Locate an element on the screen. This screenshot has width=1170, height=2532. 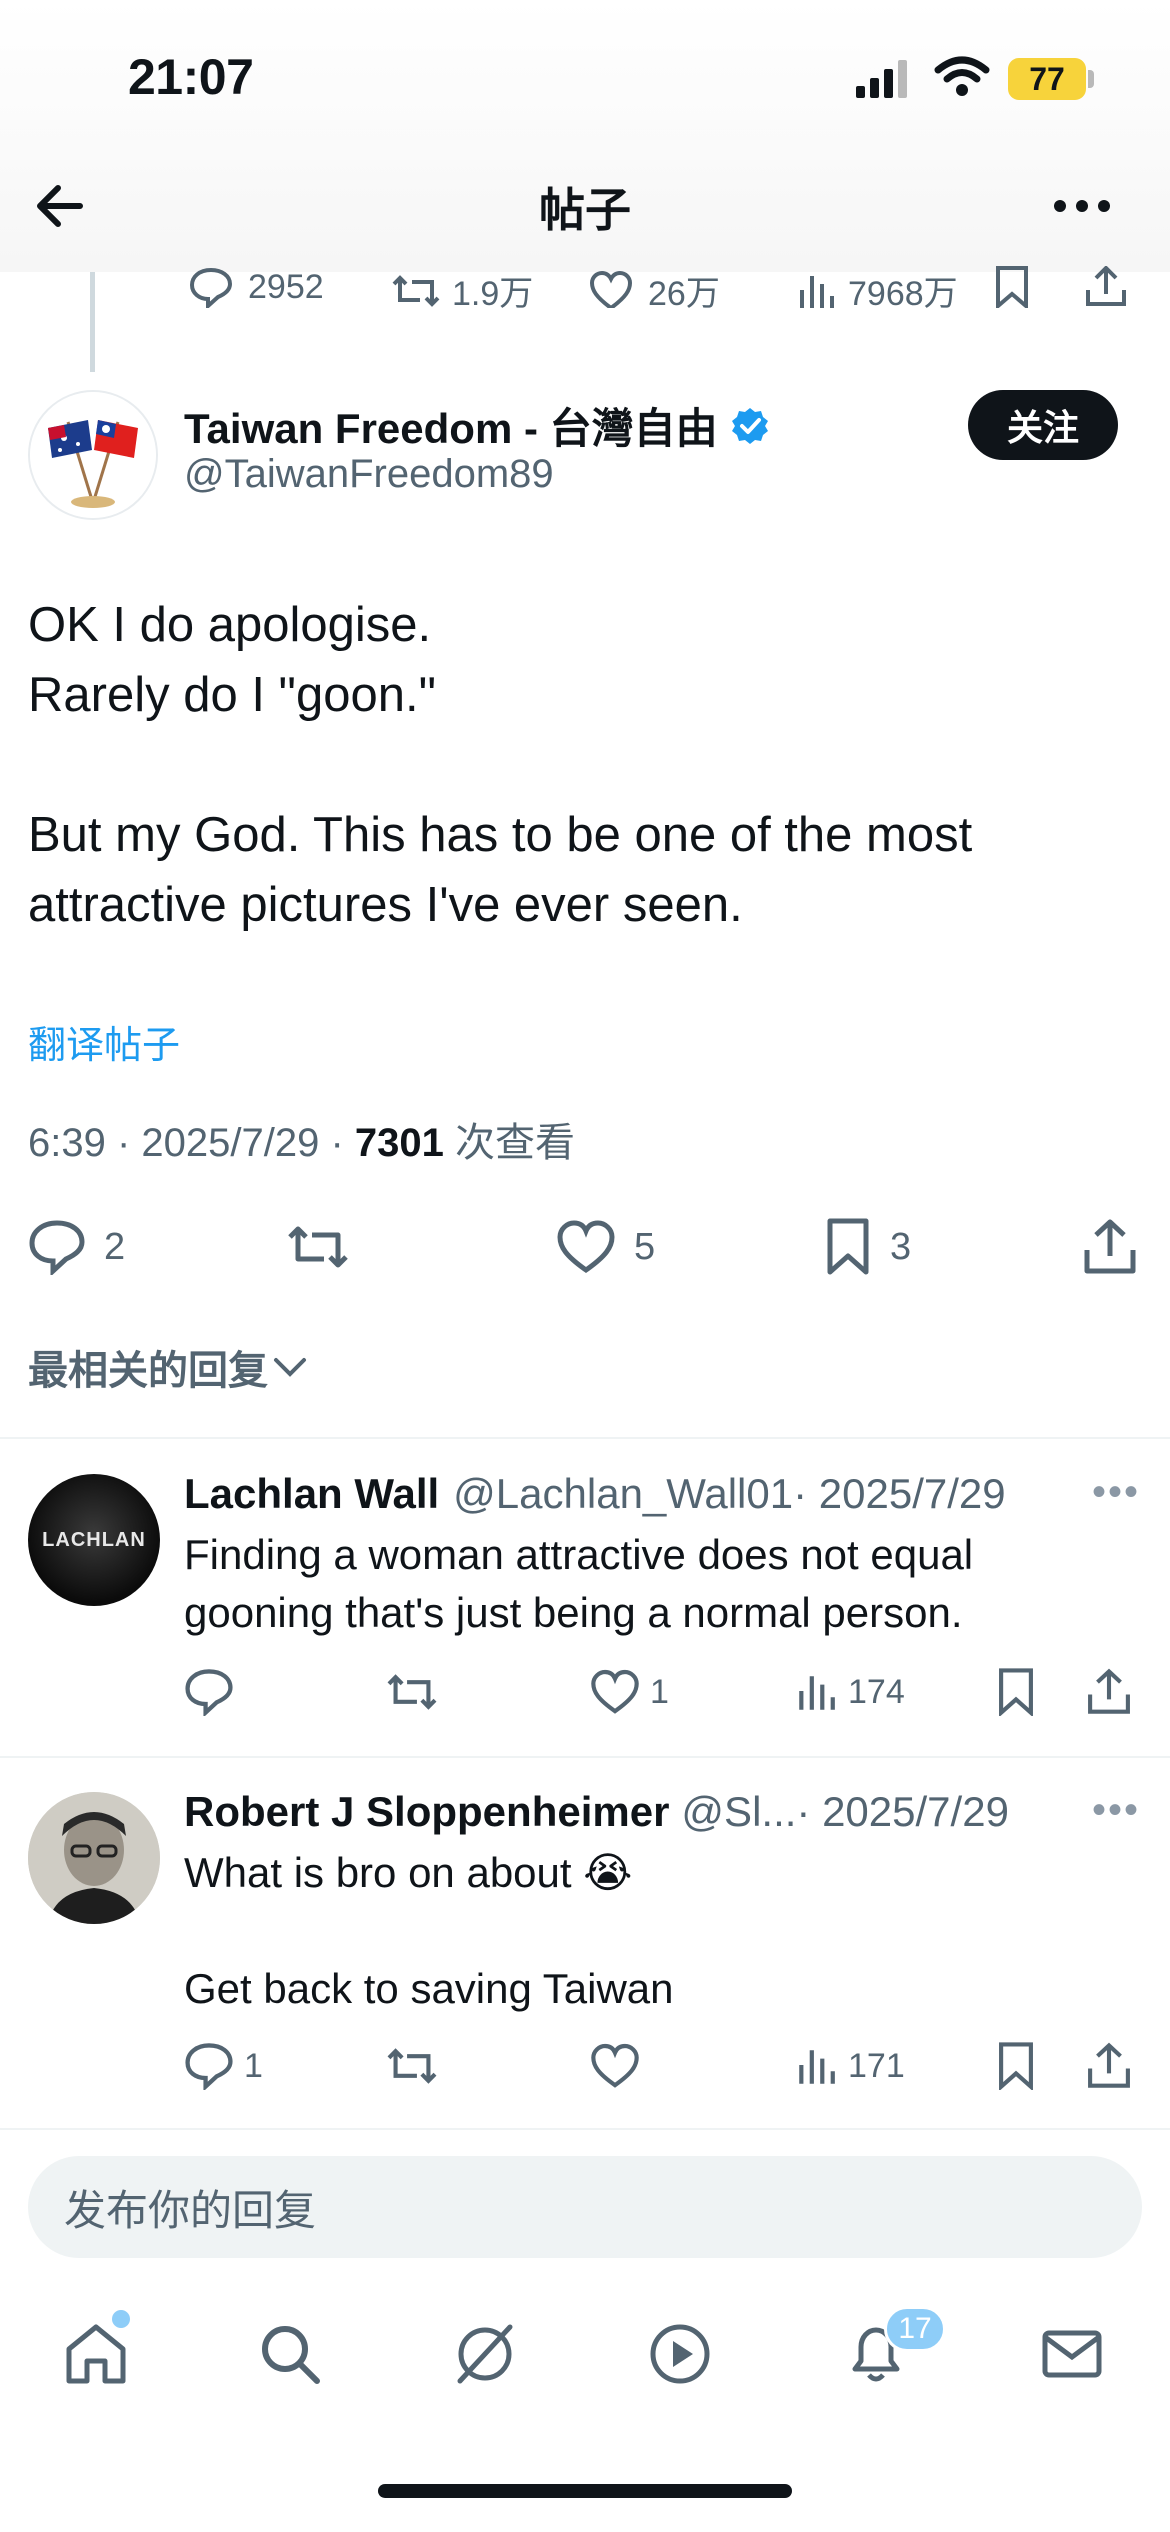
parent-repost-stat: 1.9万 is located at coordinates (461, 287).